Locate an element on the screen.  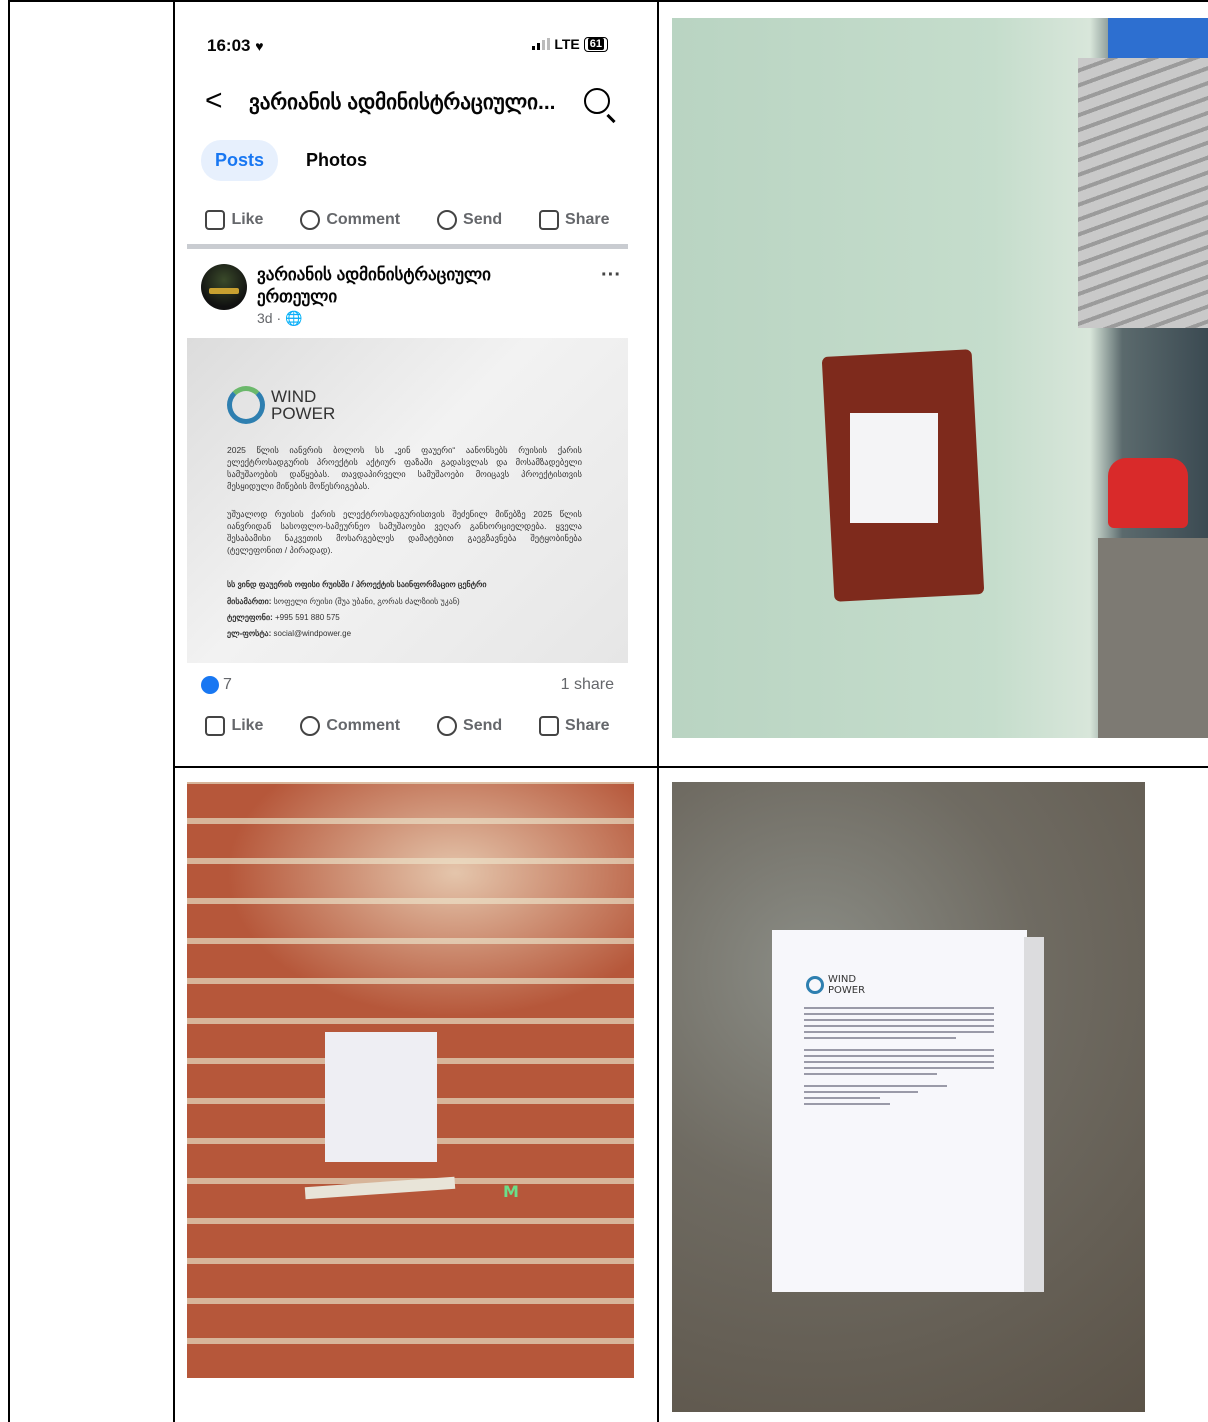
avatar is located at coordinates (224, 287).